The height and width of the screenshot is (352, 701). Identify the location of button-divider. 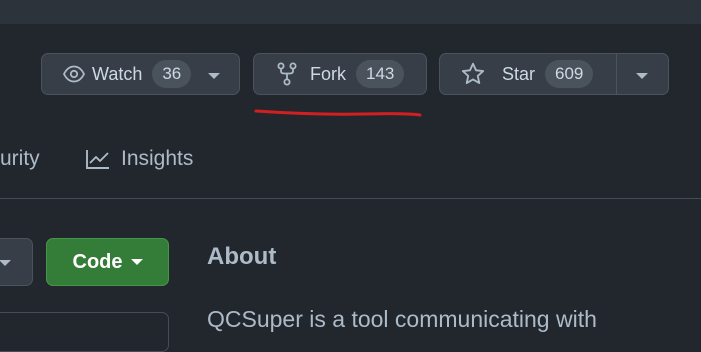
(616, 74).